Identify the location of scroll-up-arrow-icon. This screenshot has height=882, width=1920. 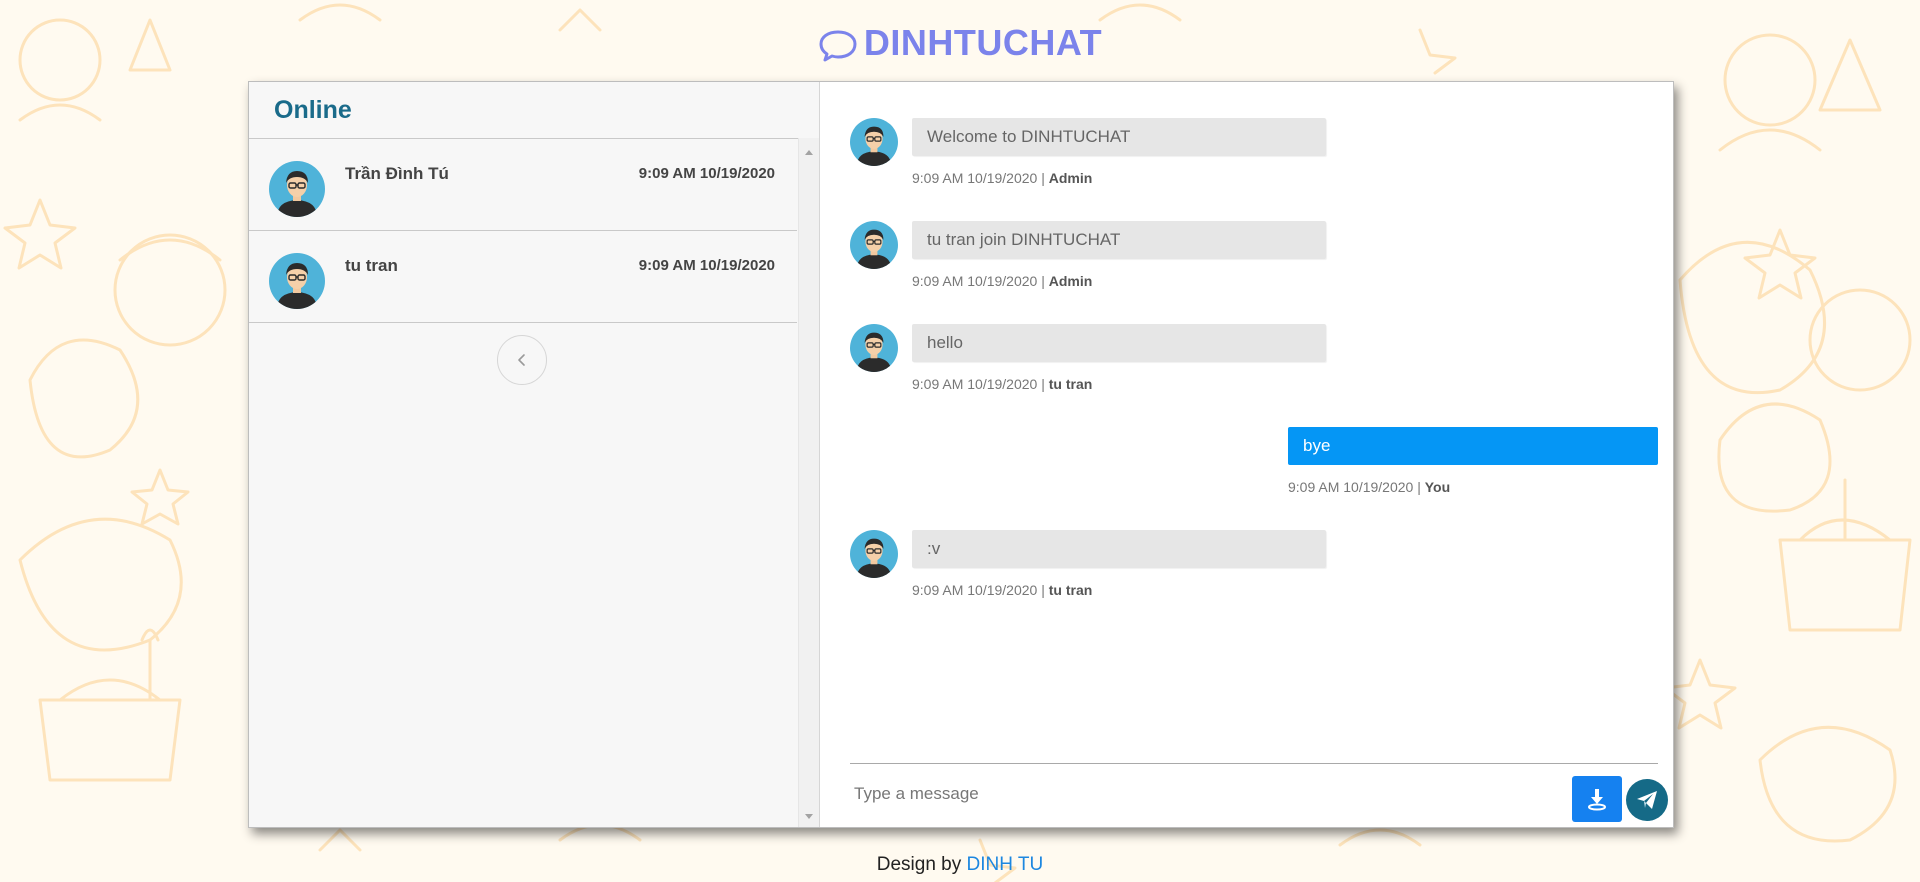
(809, 152).